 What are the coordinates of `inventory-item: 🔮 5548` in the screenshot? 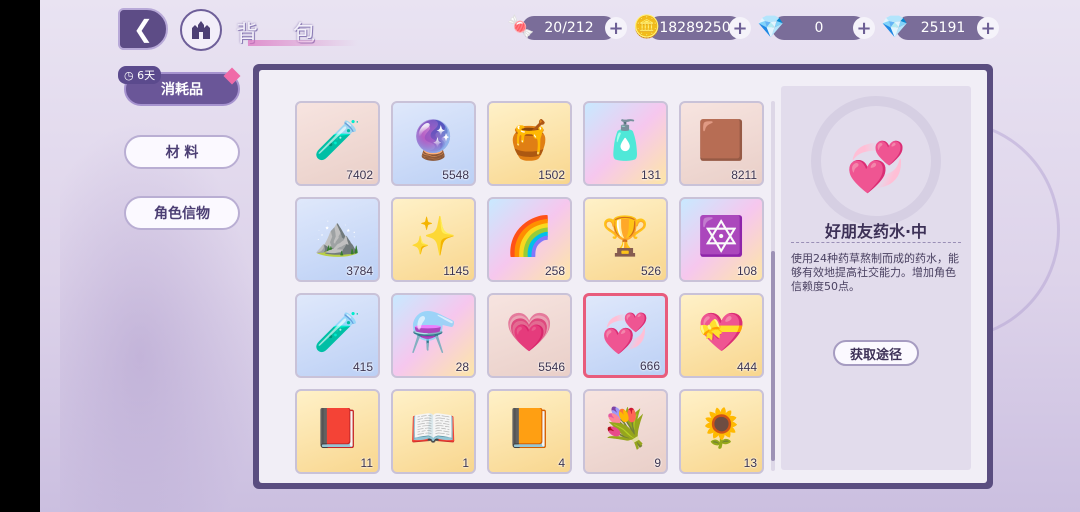 It's located at (433, 143).